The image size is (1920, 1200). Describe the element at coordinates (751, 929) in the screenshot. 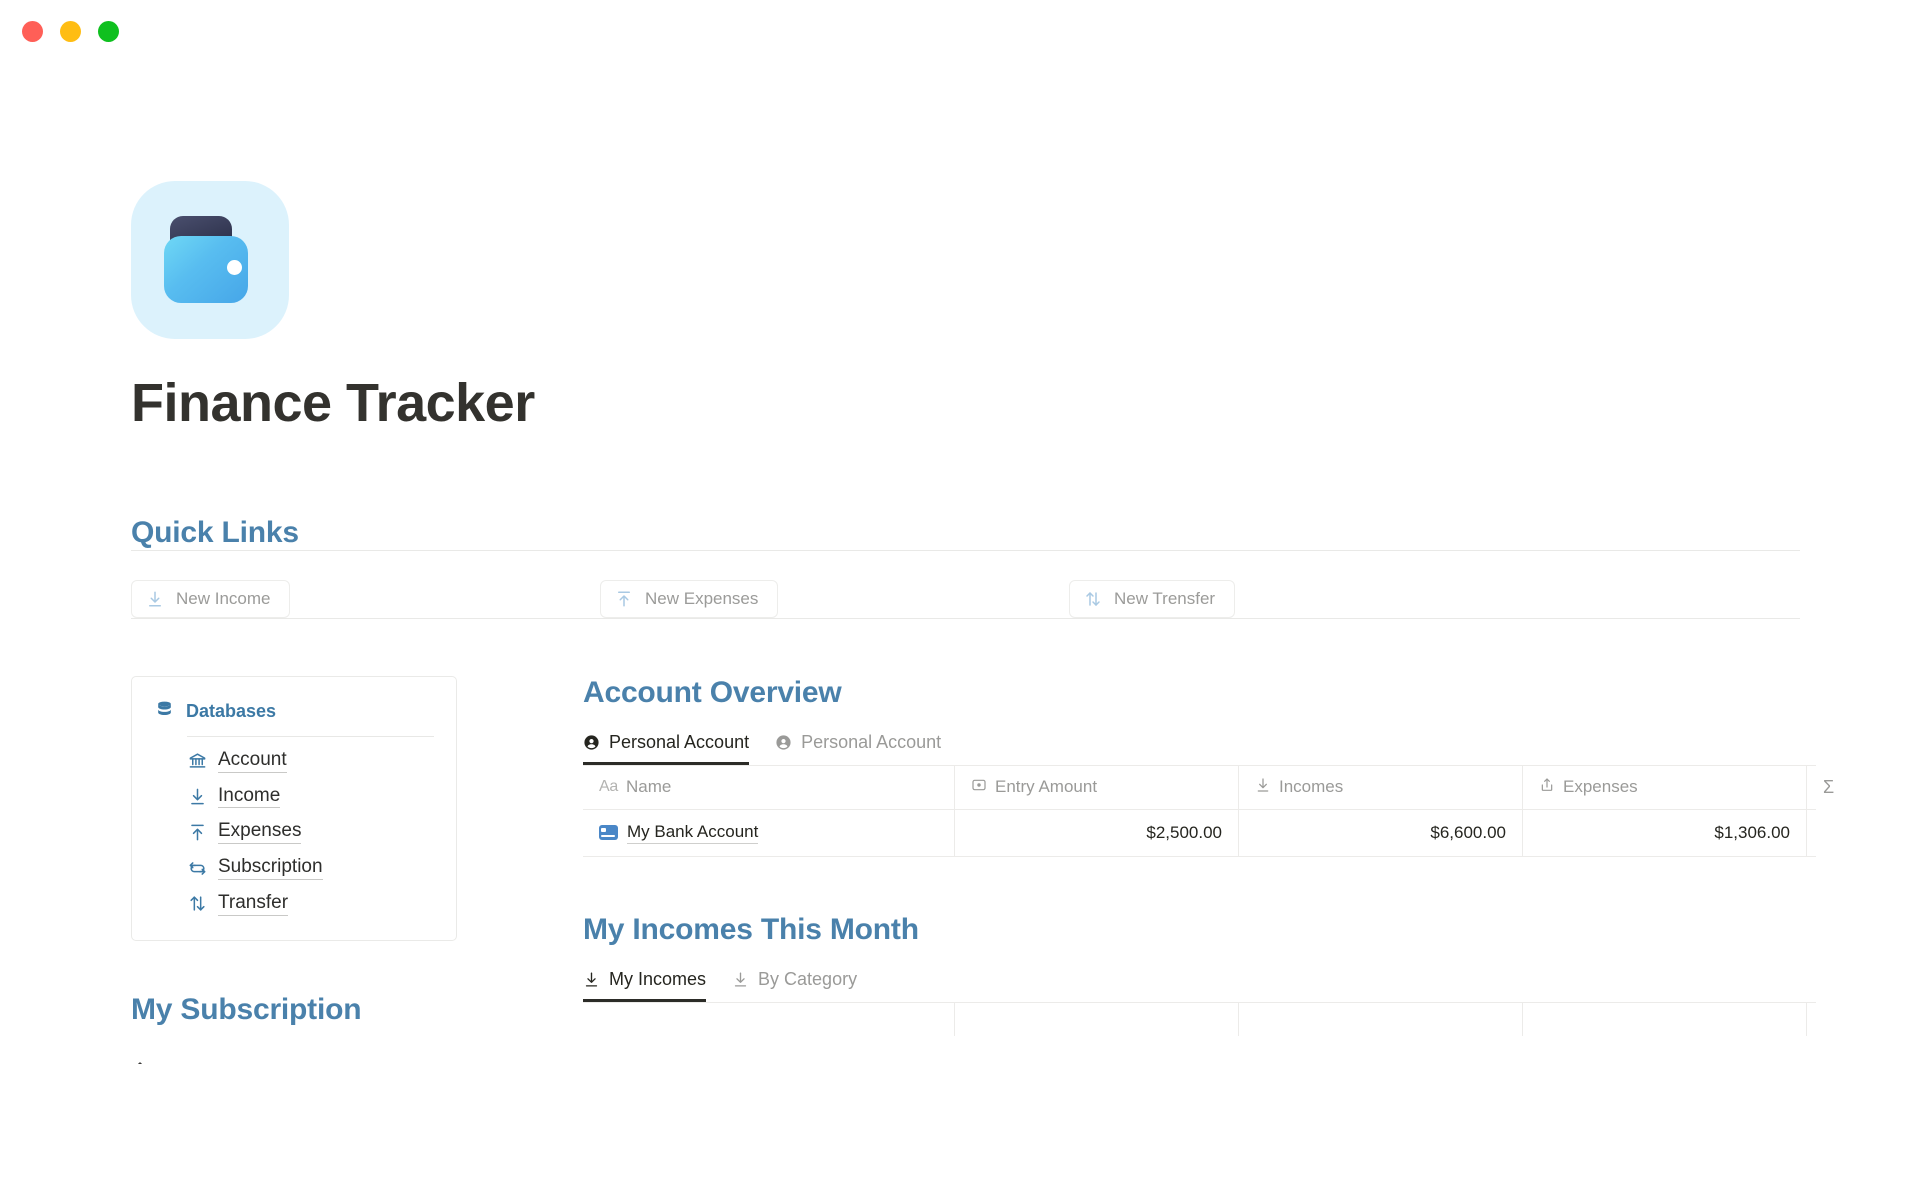

I see `my-incomes-heading: My Incomes This Month` at that location.